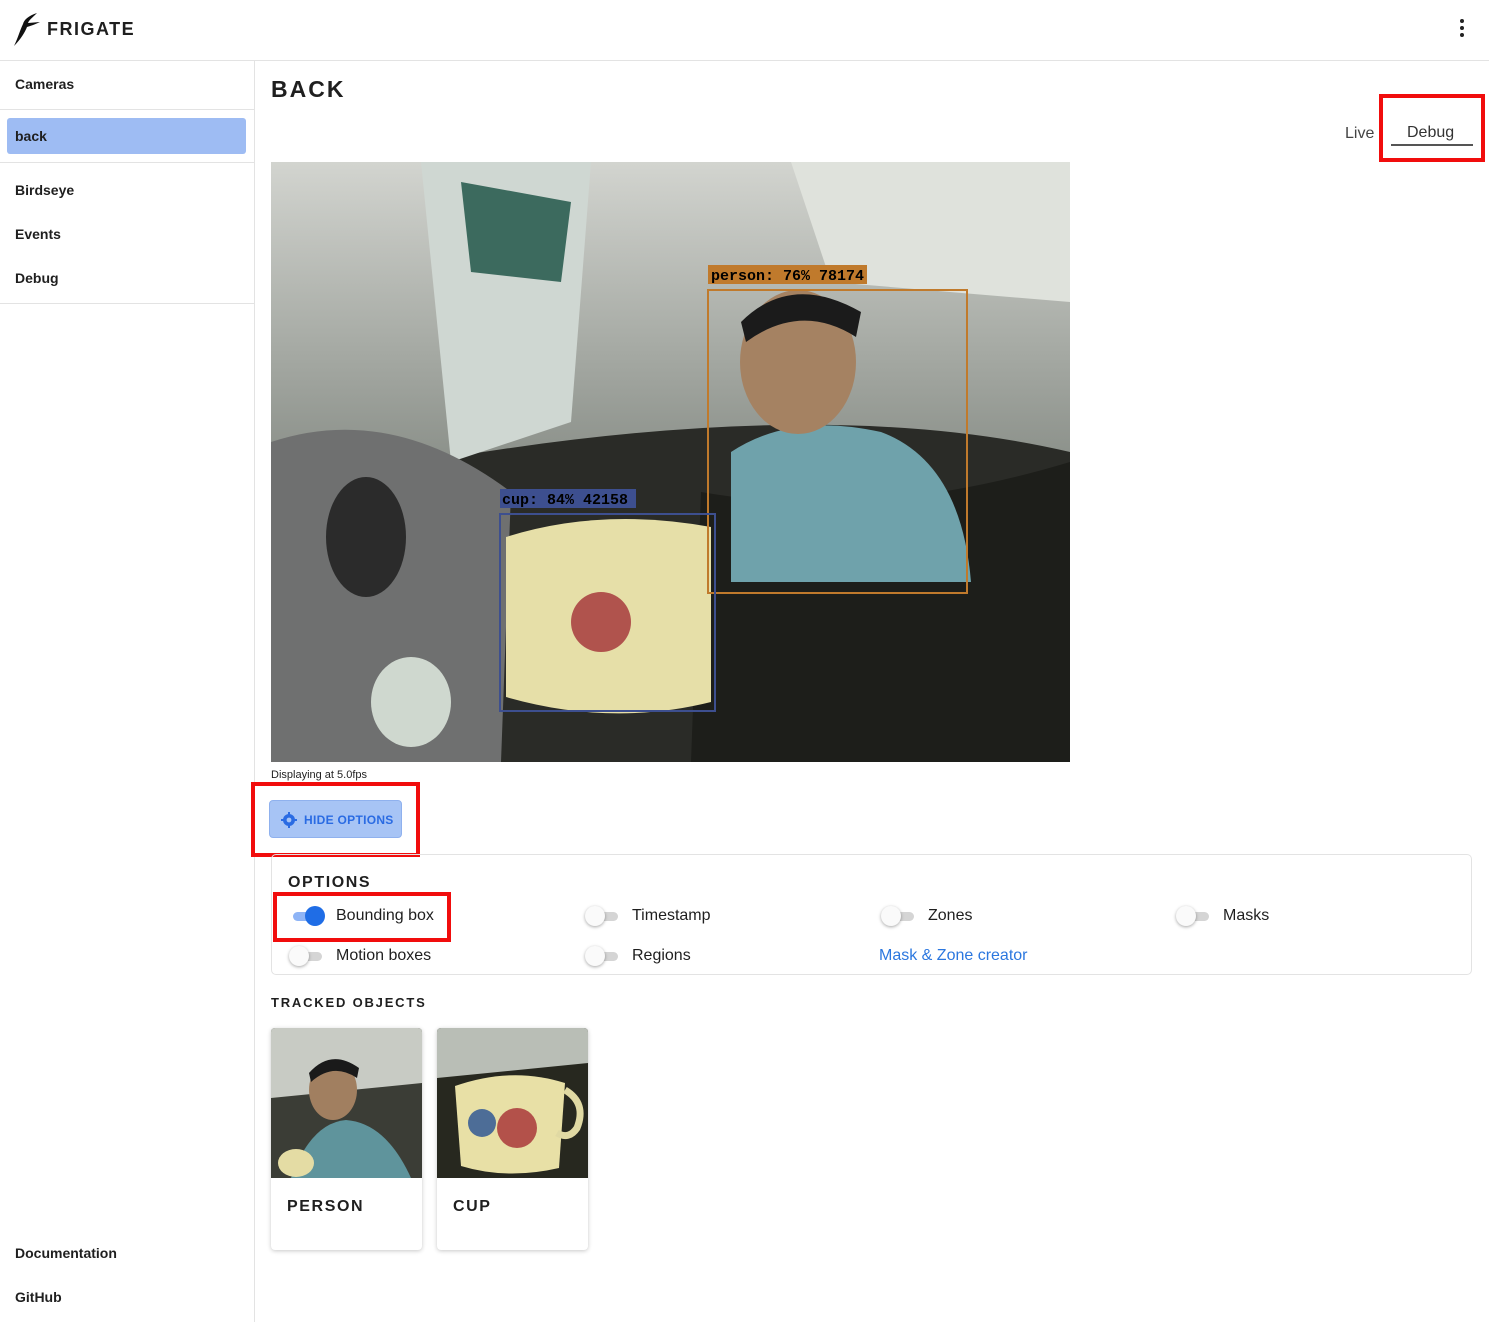 The image size is (1489, 1322). I want to click on sidebar-item-cameras: Cameras, so click(44, 84).